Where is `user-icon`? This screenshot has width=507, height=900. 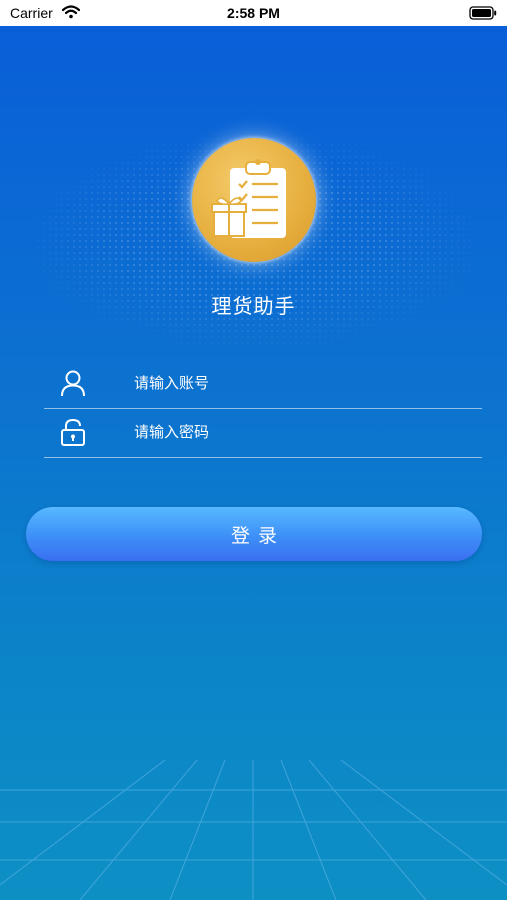
user-icon is located at coordinates (73, 385).